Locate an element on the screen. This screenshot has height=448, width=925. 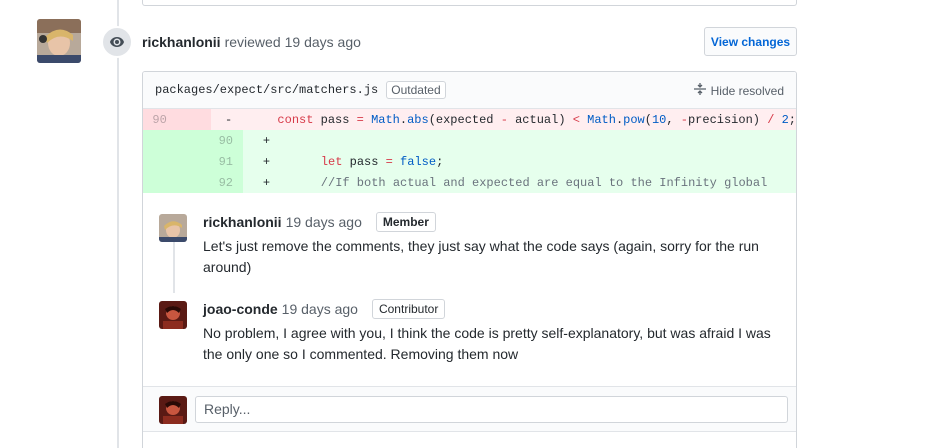
comment-header: joao-conde 19 days ago Contributor is located at coordinates (324, 309).